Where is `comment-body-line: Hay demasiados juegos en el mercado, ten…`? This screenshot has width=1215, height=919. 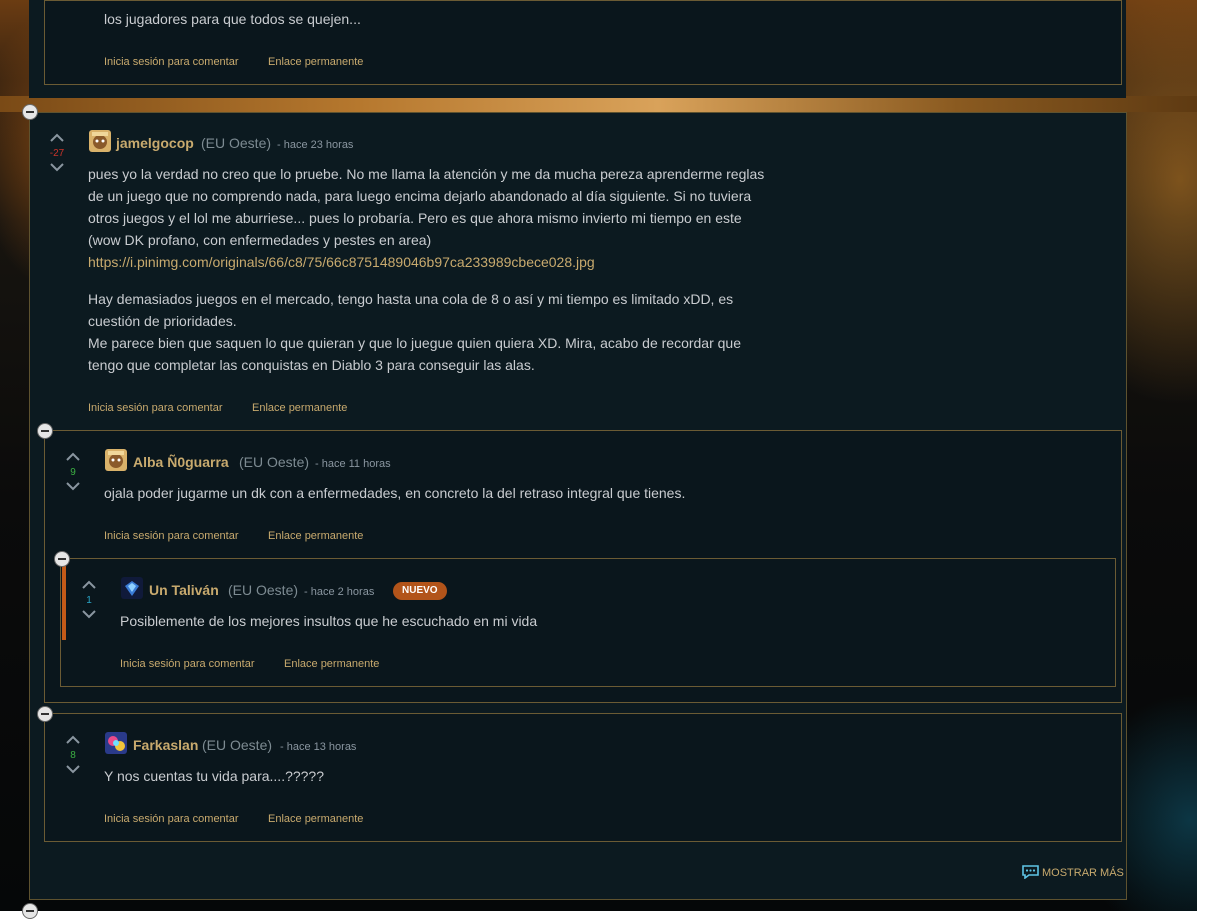 comment-body-line: Hay demasiados juegos en el mercado, ten… is located at coordinates (411, 299).